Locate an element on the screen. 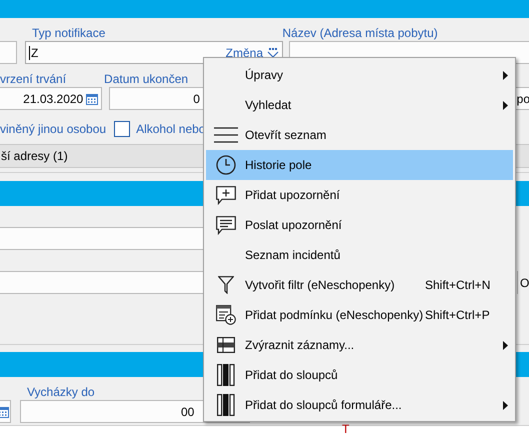 Image resolution: width=529 pixels, height=436 pixels. field-label: Typ notifikace is located at coordinates (69, 33).